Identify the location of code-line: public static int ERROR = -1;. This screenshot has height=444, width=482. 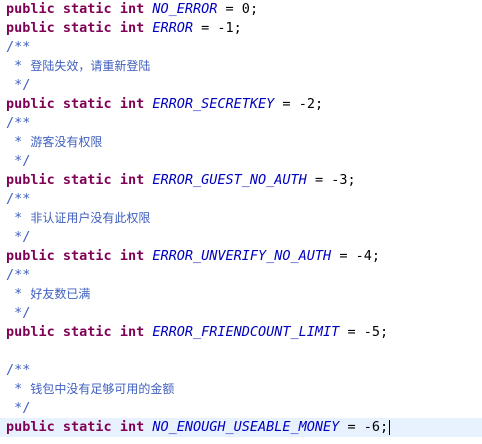
(244, 28).